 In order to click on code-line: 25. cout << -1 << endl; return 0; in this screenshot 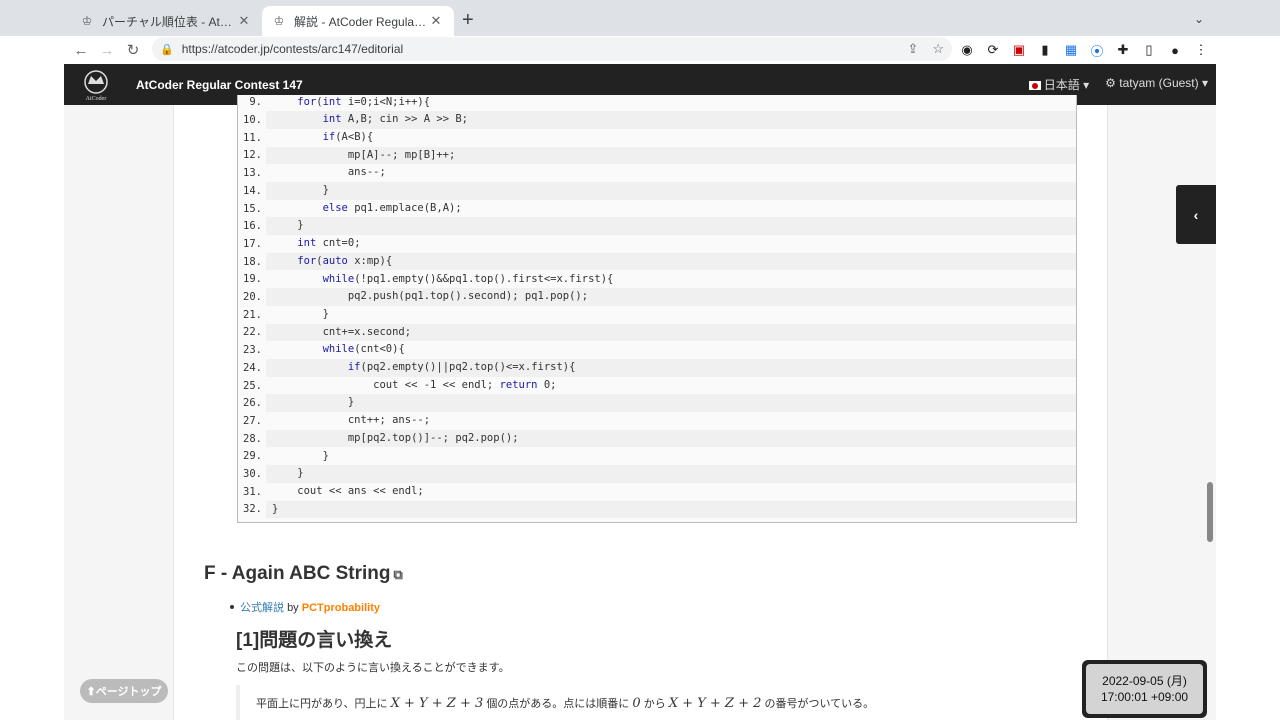, I will do `click(657, 386)`.